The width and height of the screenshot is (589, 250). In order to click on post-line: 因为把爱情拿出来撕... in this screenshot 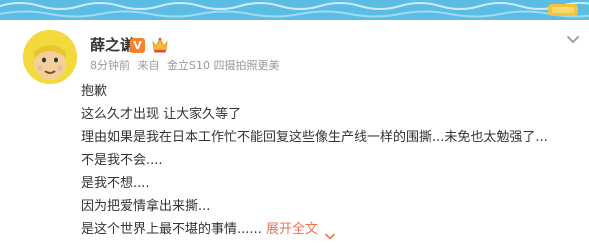, I will do `click(146, 206)`.